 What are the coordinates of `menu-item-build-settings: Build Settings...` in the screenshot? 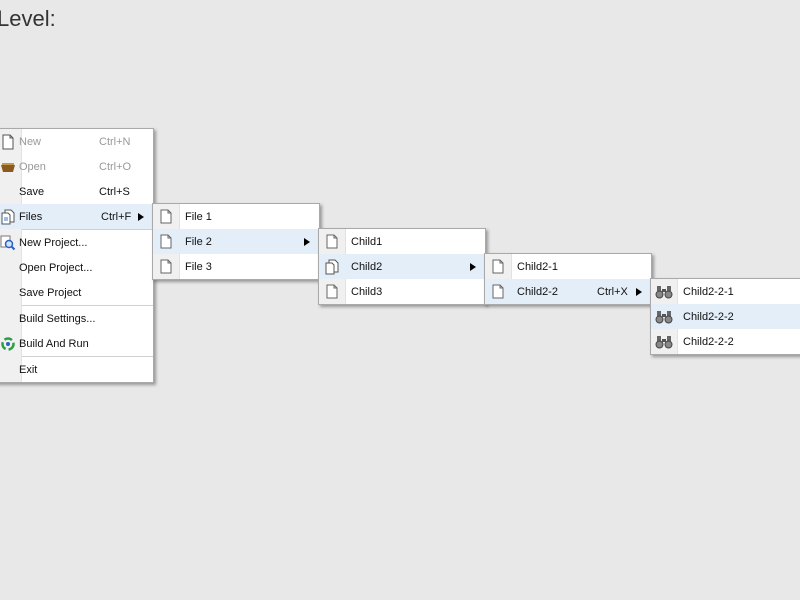 It's located at (76, 318).